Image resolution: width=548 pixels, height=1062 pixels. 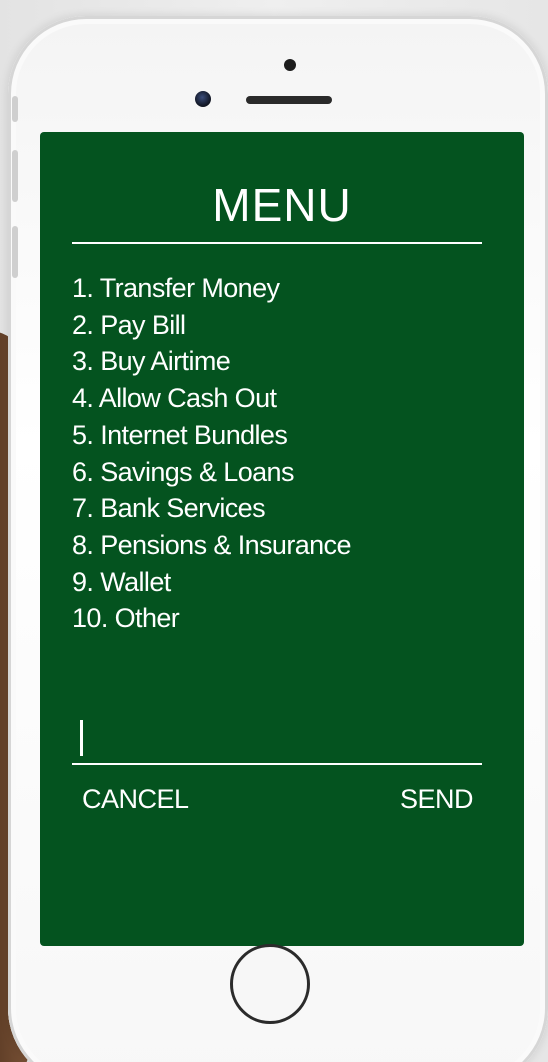 I want to click on menu-item-pensions-insurance: 8. Pensions & Insurance, so click(x=211, y=545).